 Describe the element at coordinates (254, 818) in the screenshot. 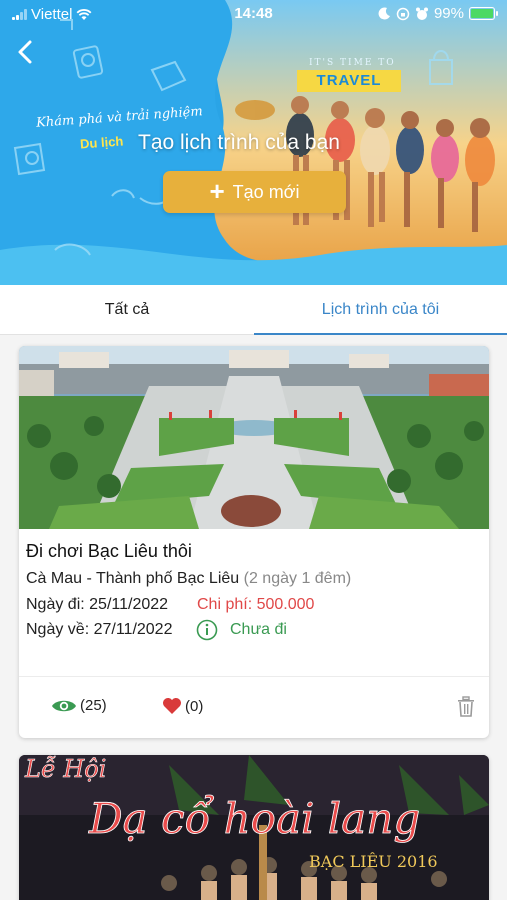

I see `poster-text-2: Dạ cổ hoài lang` at that location.